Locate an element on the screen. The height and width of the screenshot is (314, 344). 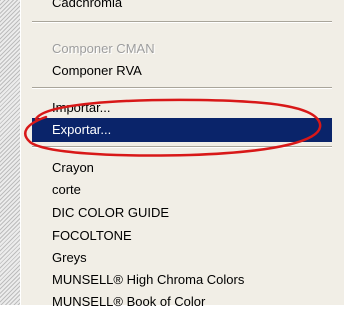
menu-item-componer-rva: Componer RVA is located at coordinates (182, 71).